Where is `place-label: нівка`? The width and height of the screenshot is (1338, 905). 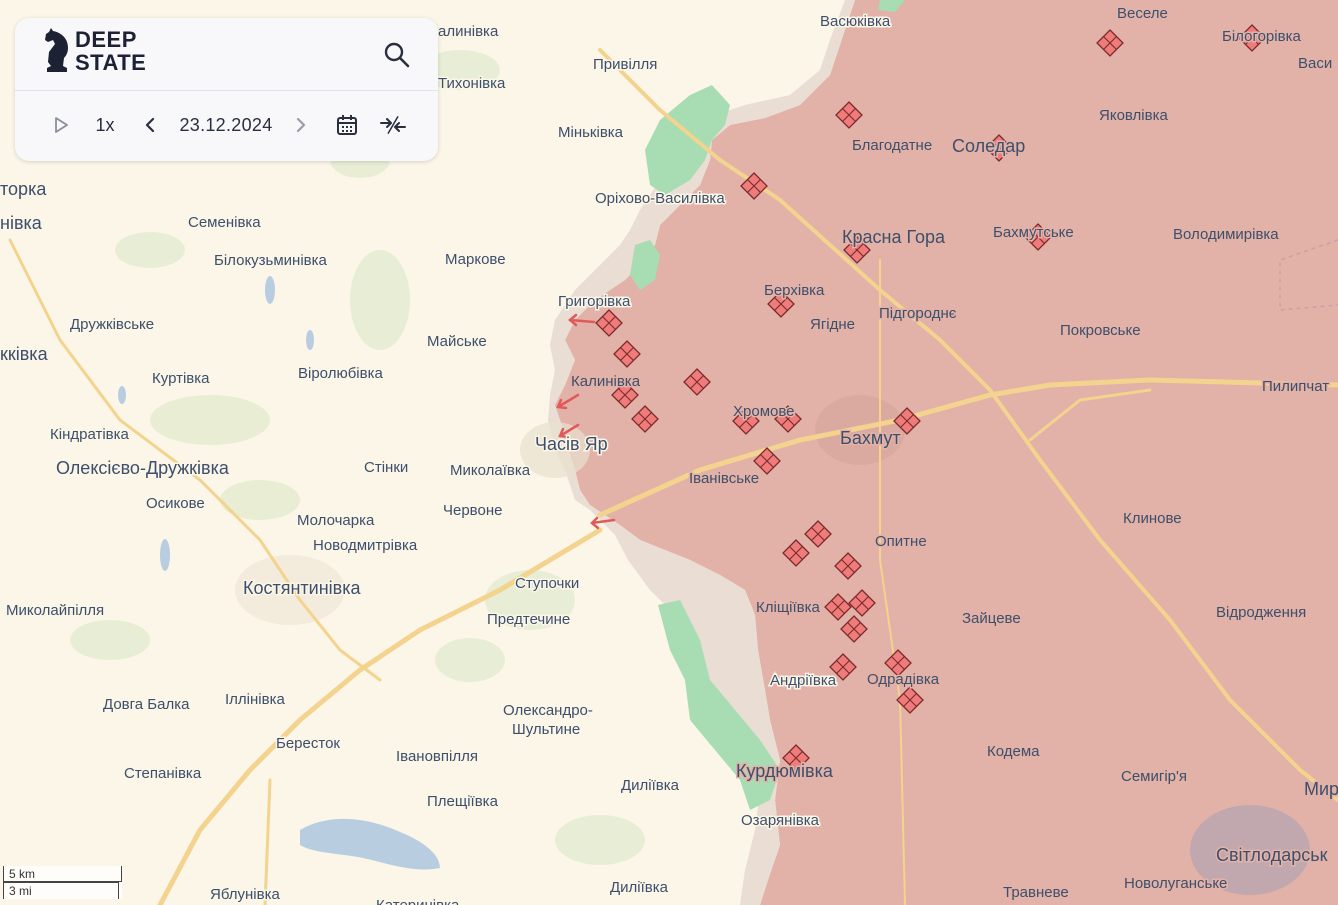
place-label: нівка is located at coordinates (21, 223).